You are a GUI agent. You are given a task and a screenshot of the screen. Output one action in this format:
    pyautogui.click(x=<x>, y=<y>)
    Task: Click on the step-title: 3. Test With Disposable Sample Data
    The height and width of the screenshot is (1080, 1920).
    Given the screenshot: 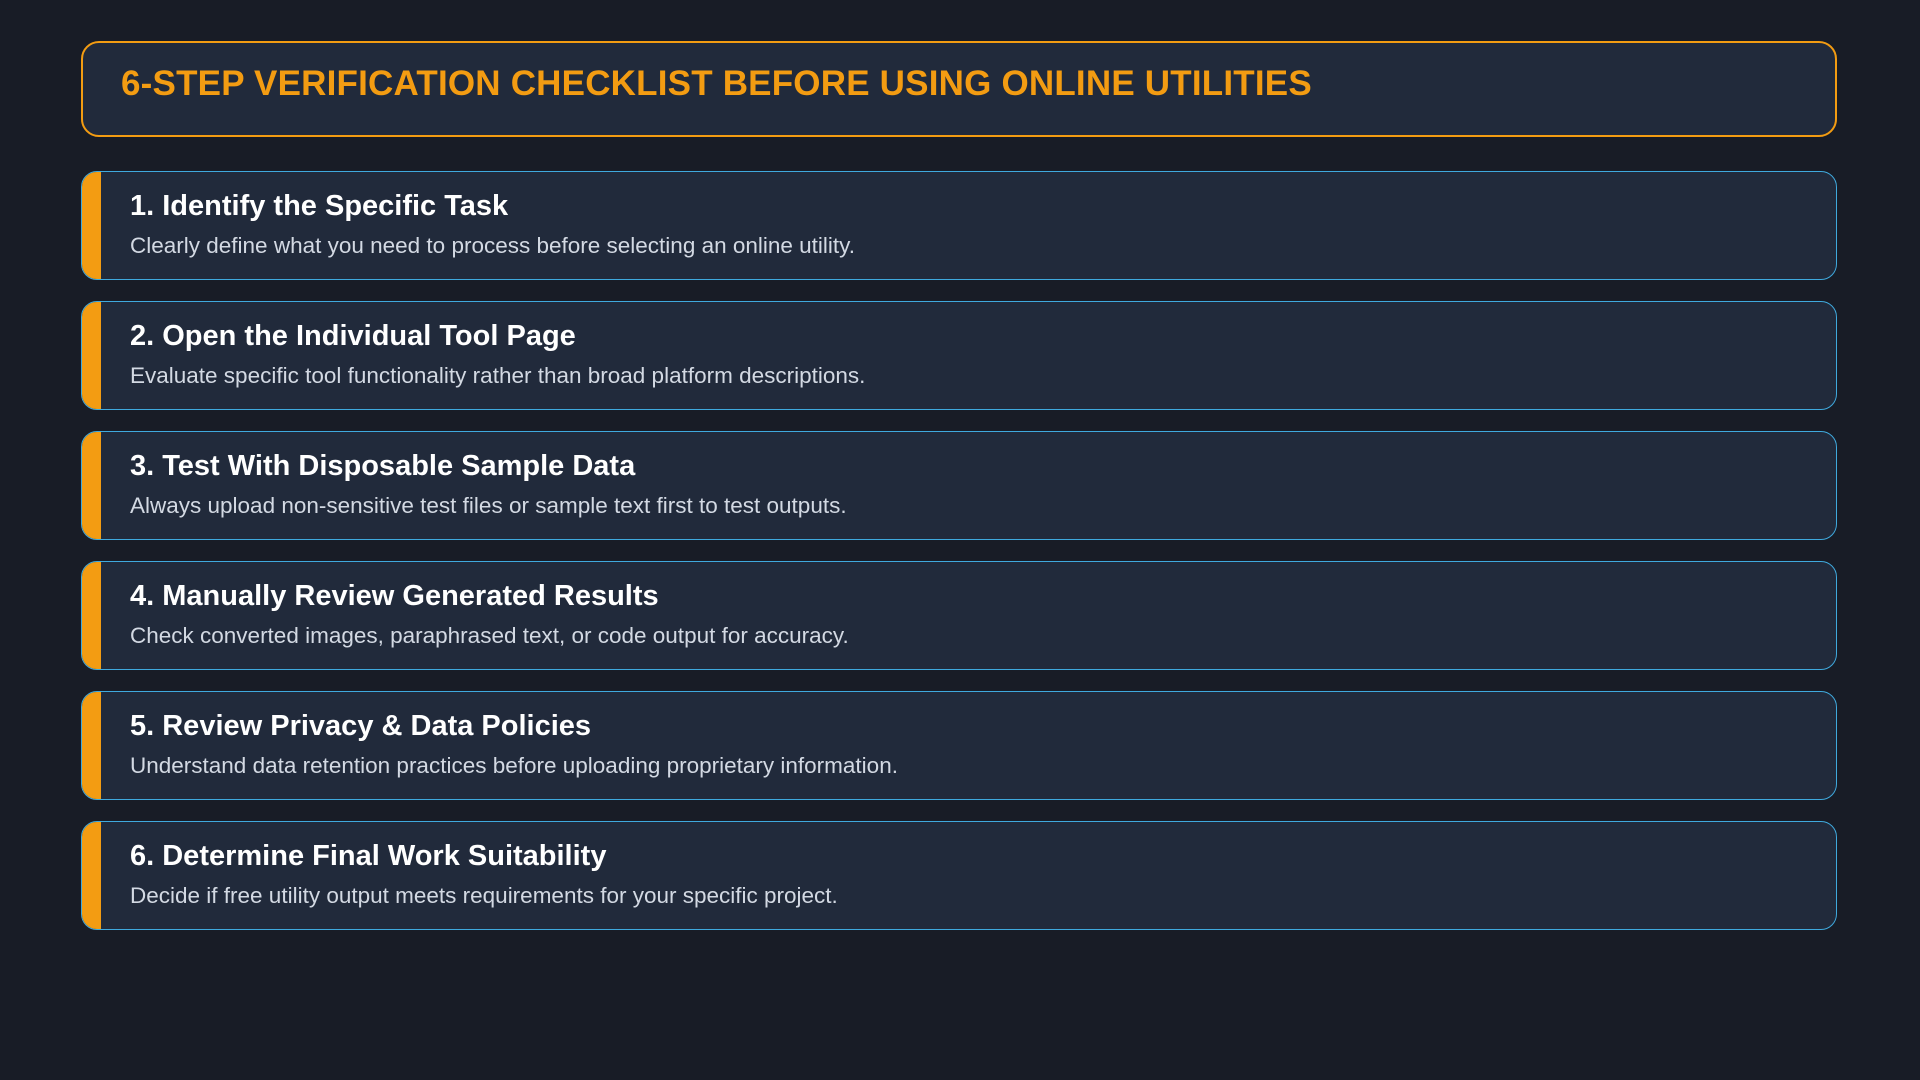 What is the action you would take?
    pyautogui.click(x=383, y=466)
    